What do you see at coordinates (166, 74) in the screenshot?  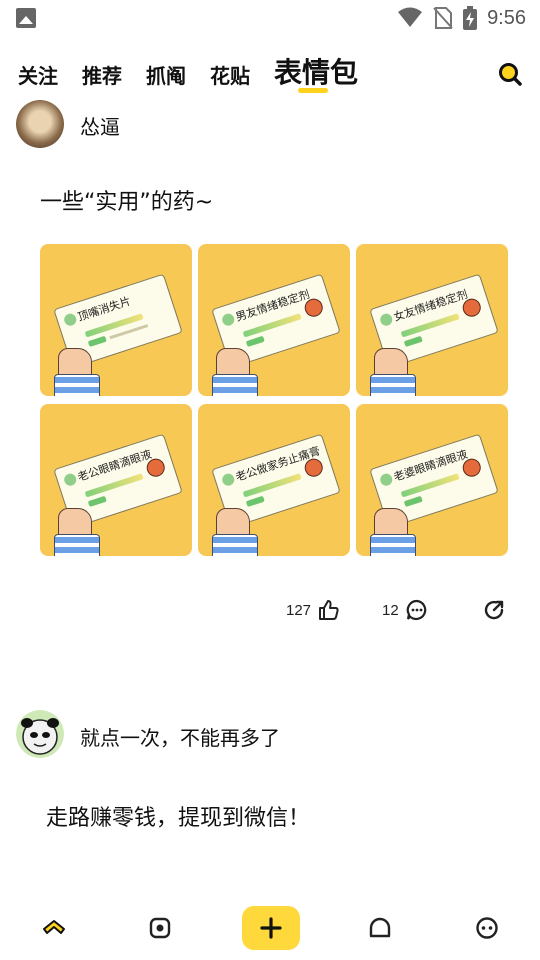 I see `tab-lottery: 抓阄` at bounding box center [166, 74].